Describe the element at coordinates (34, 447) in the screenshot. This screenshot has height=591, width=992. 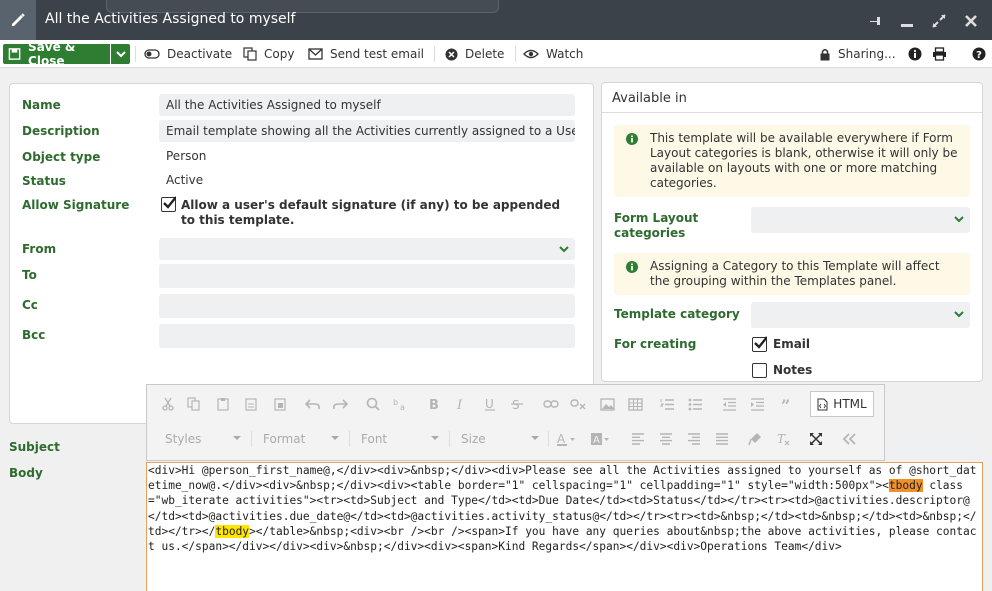
I see `subject-label: Subject` at that location.